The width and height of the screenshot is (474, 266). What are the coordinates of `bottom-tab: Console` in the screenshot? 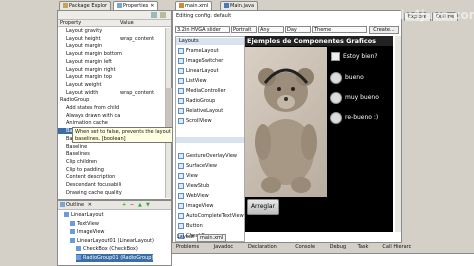 It's located at (305, 247).